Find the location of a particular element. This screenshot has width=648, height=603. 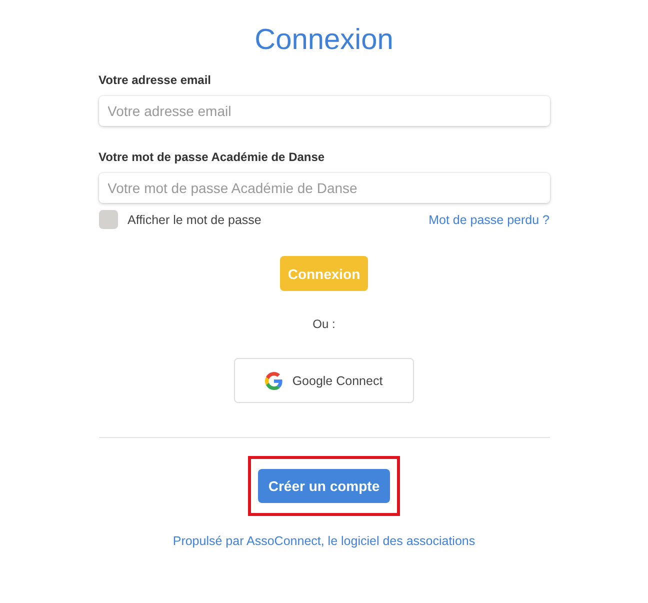

google-connect-button: Google Connect is located at coordinates (324, 380).